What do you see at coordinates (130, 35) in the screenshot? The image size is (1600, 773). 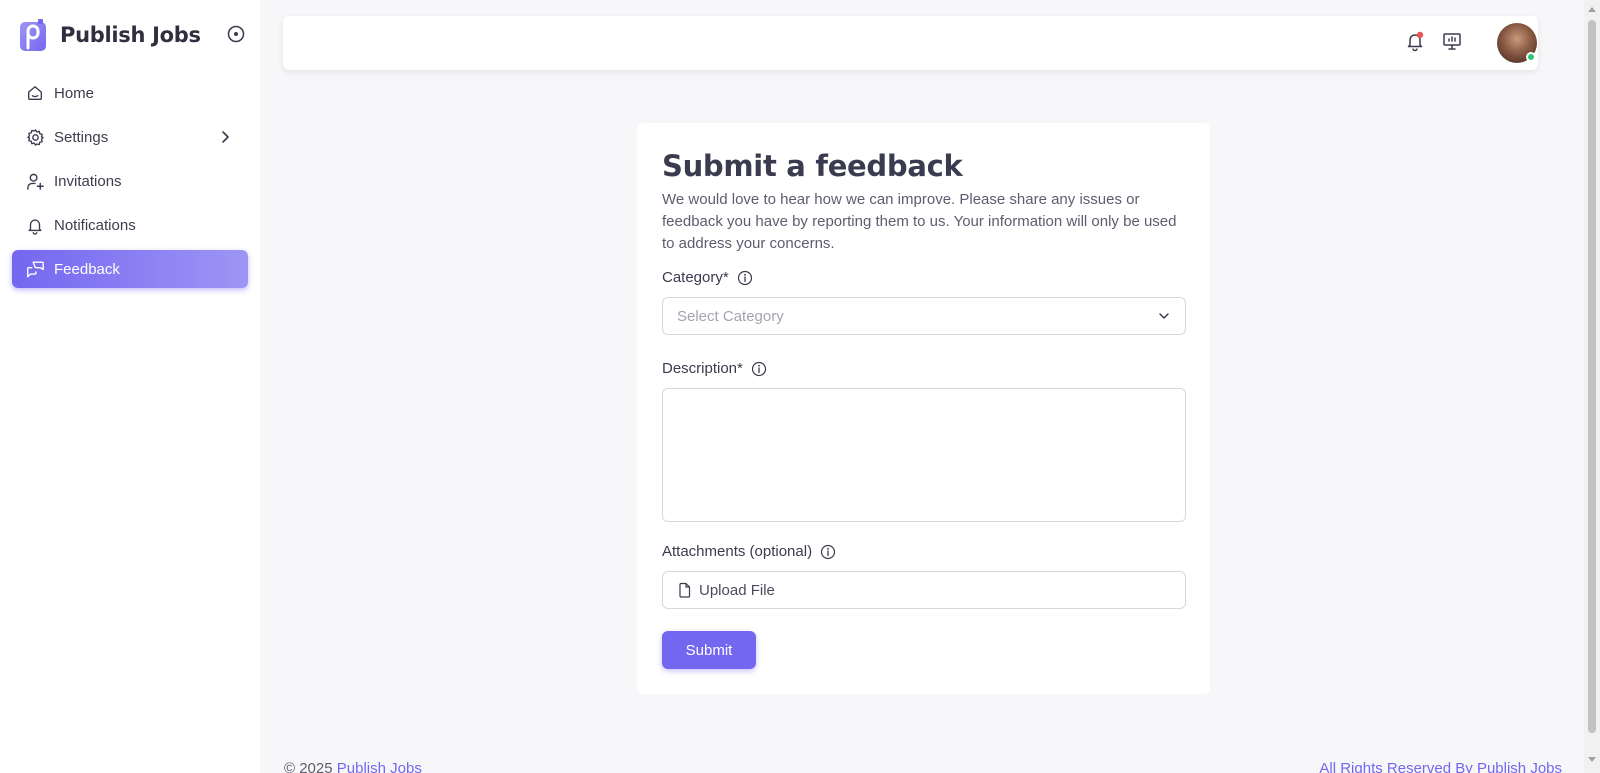 I see `brand-name: Publish Jobs` at bounding box center [130, 35].